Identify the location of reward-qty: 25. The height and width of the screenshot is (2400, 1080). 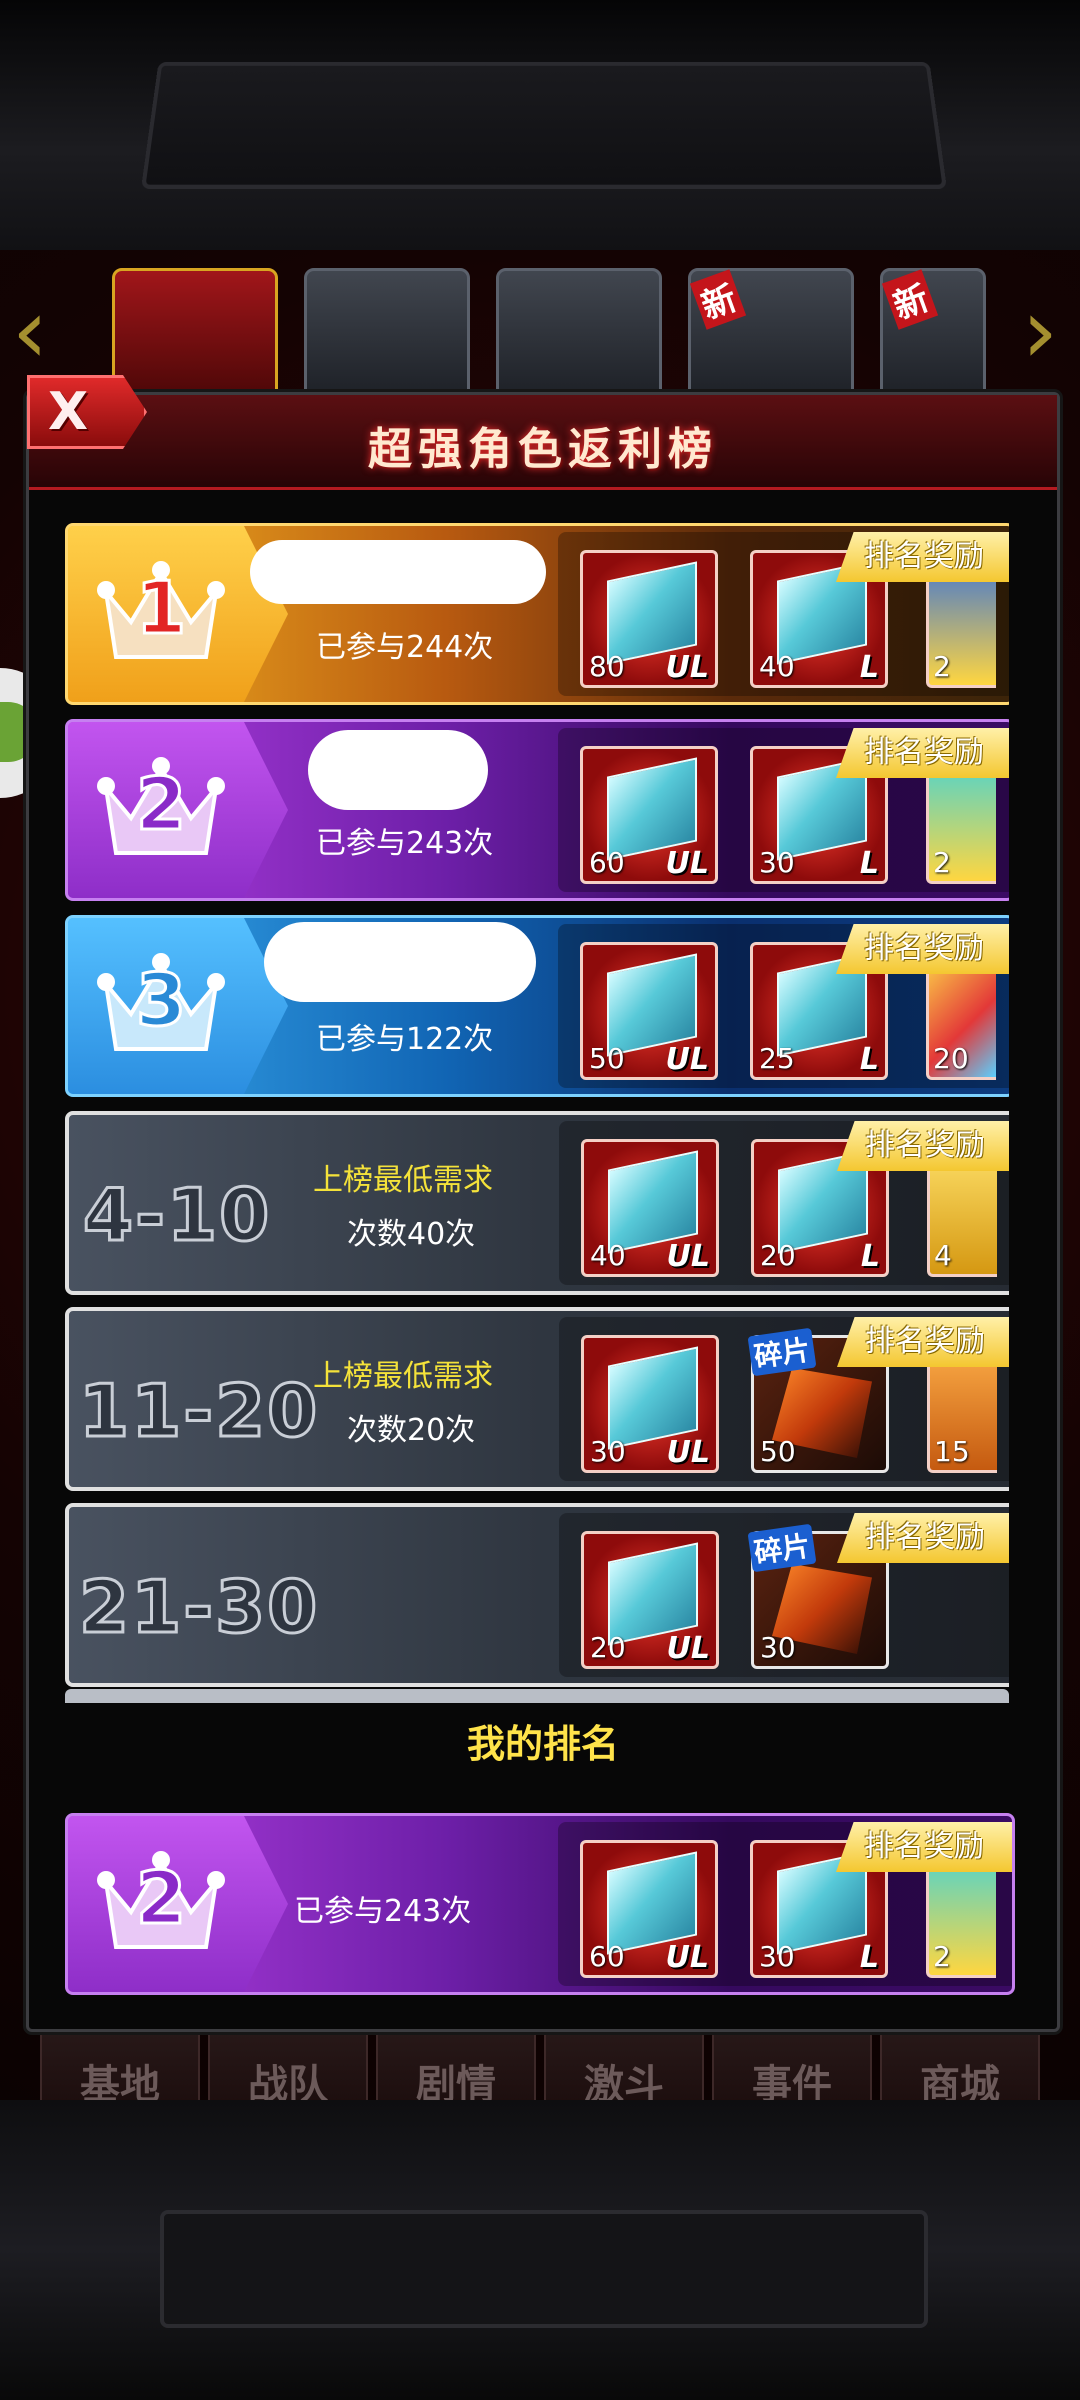
(777, 1058).